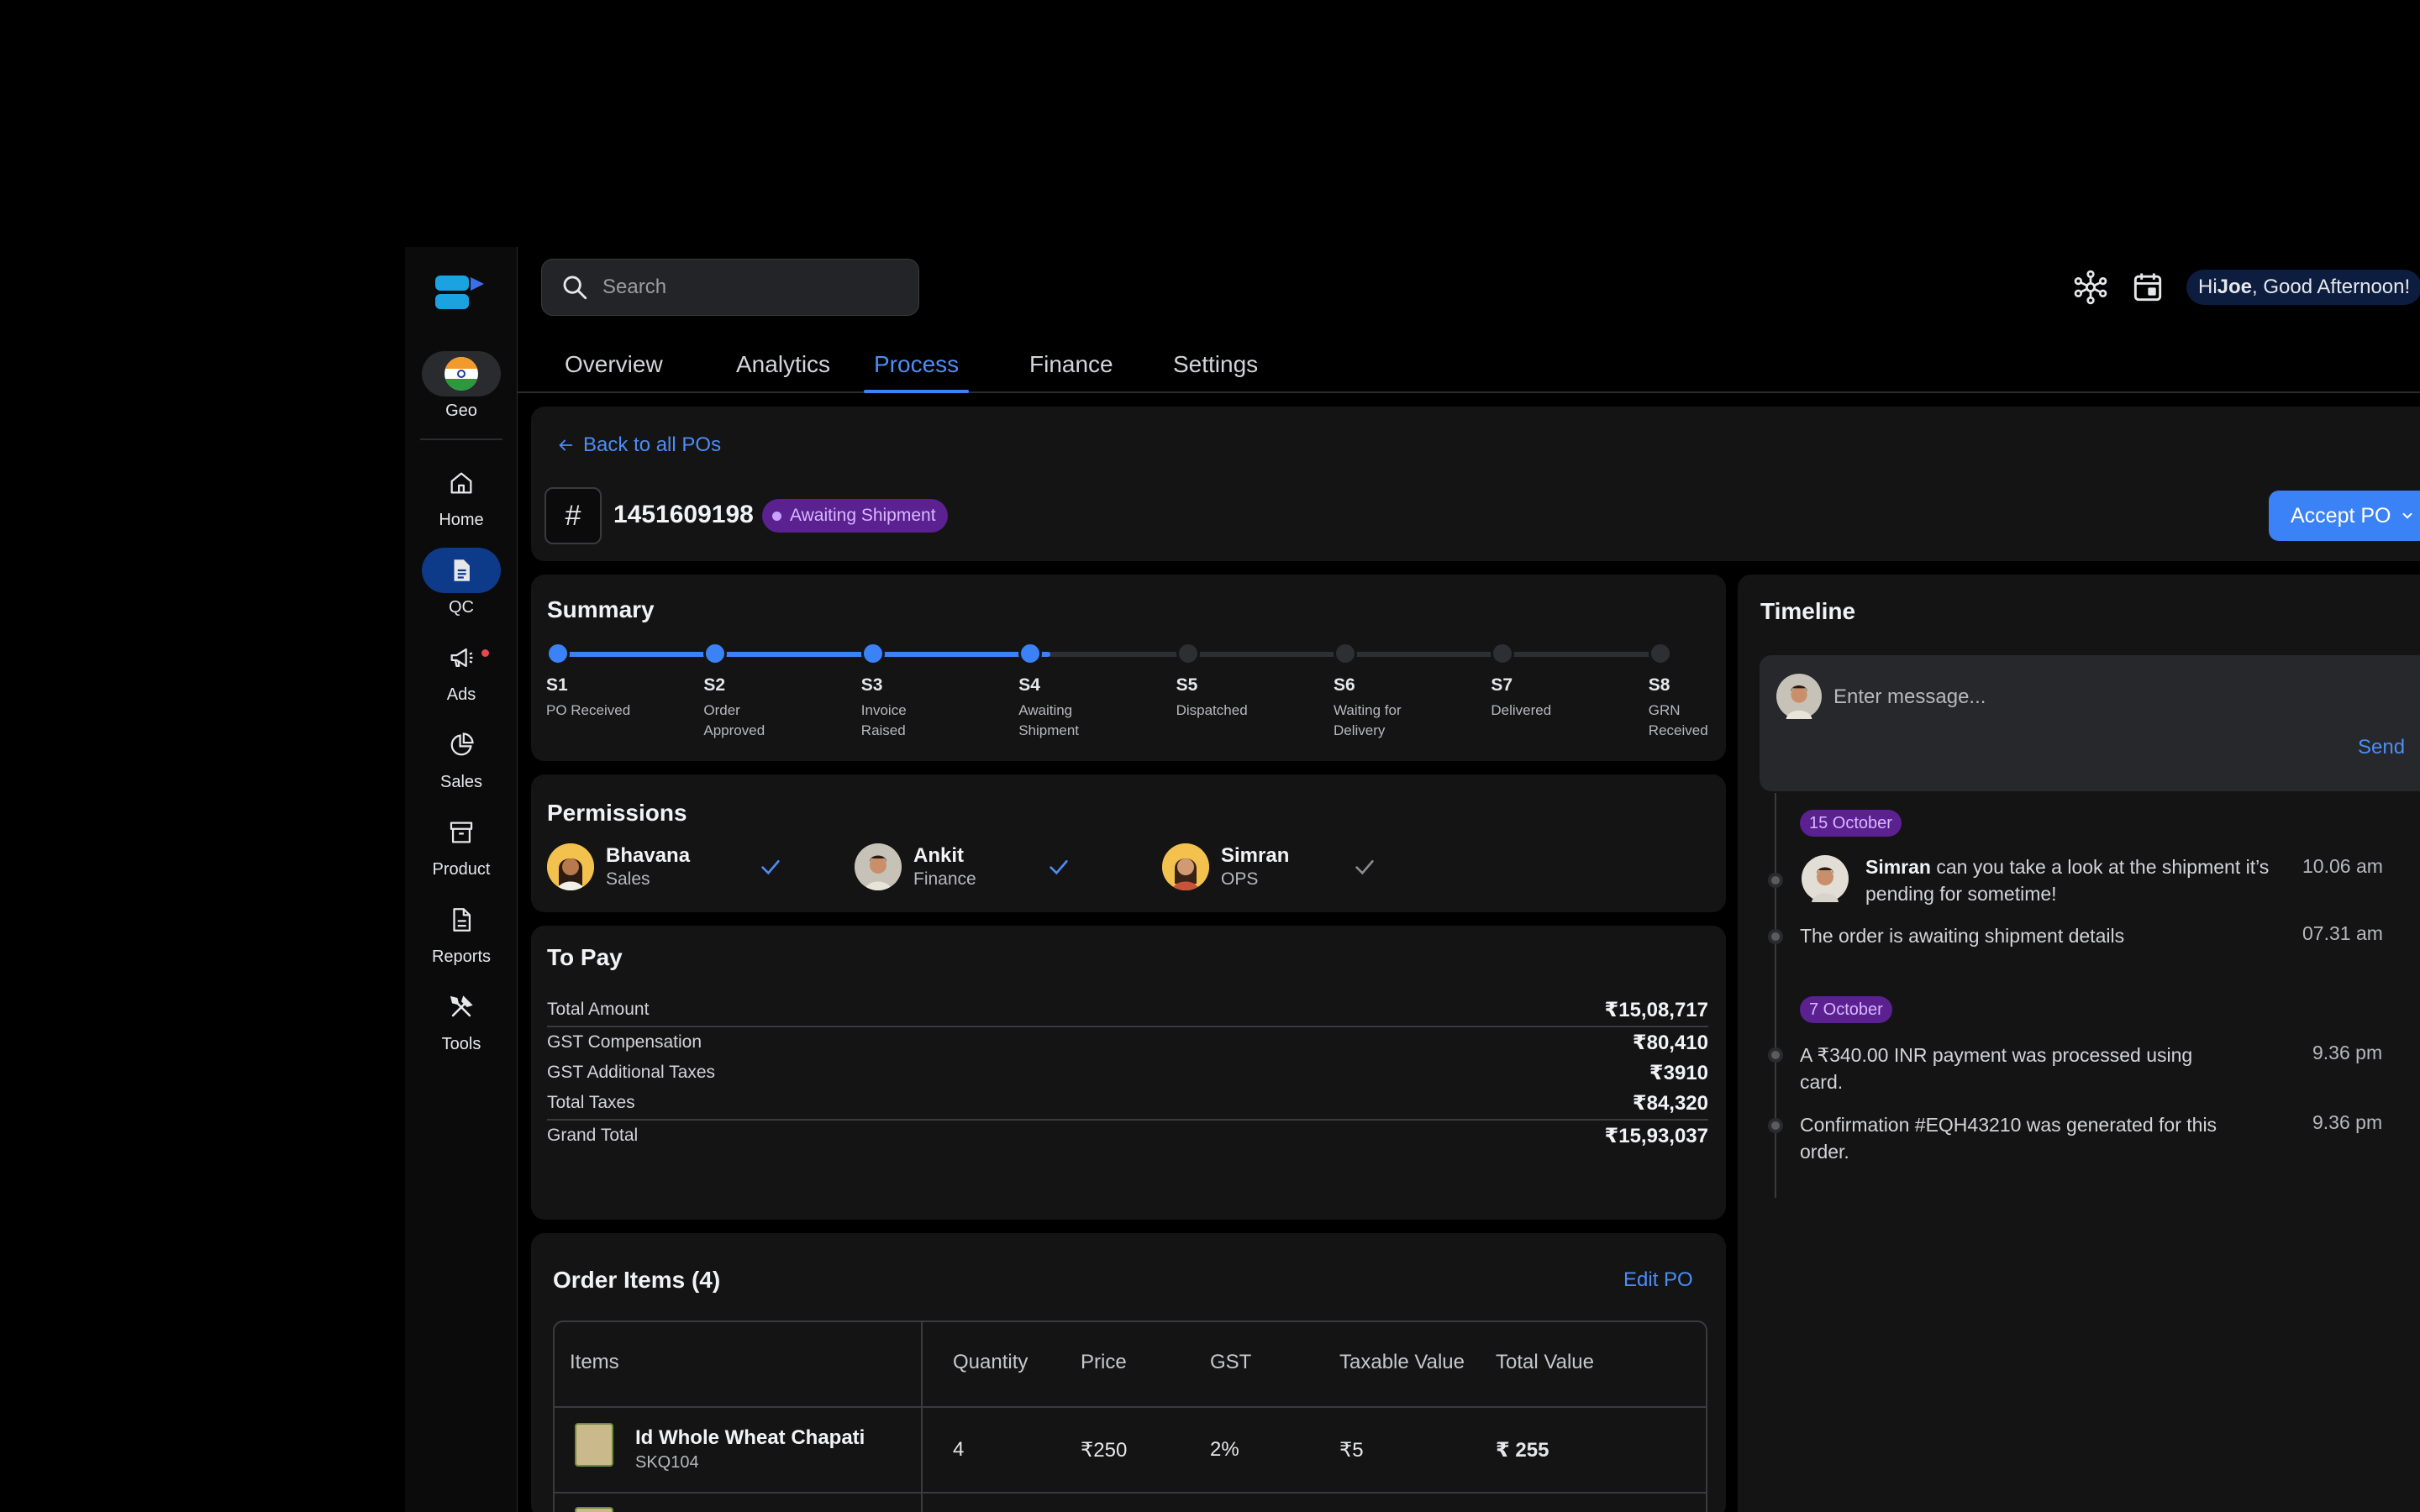  I want to click on sidebar-item-label: Product, so click(462, 869).